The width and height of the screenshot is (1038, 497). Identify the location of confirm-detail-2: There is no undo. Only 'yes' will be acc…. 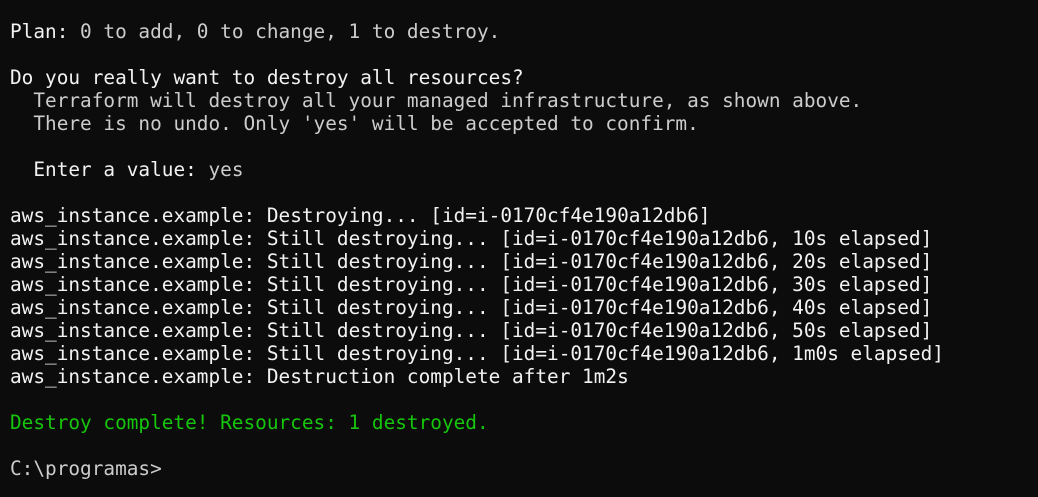
(354, 123).